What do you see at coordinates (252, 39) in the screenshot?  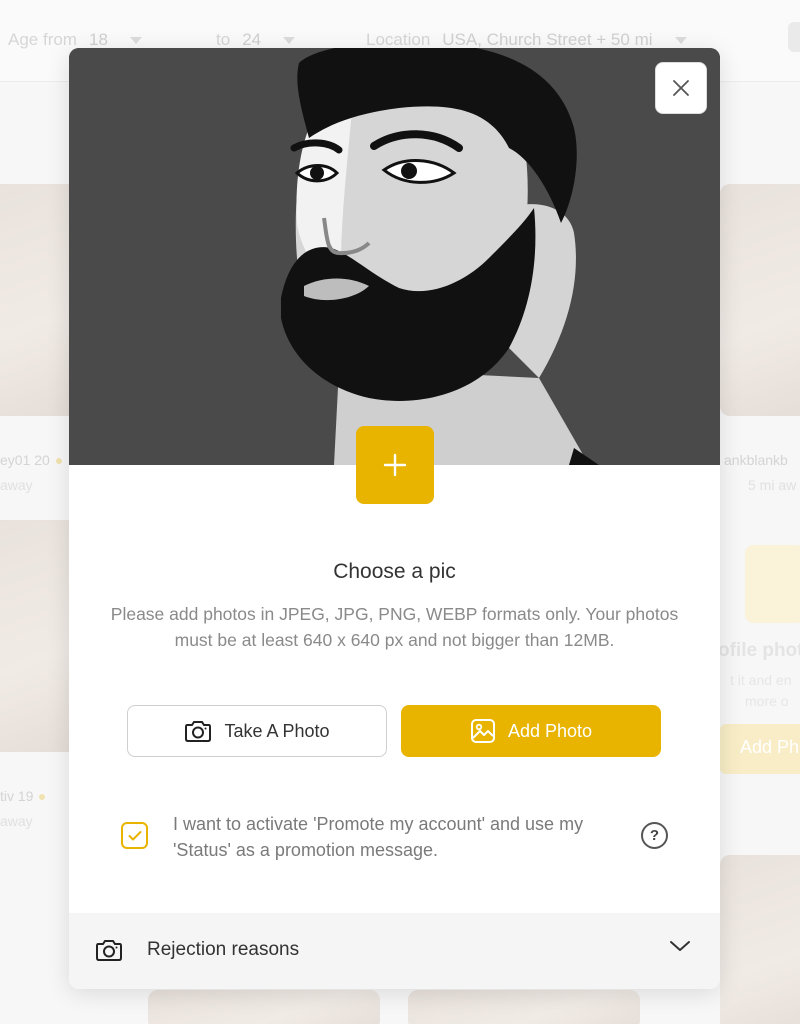 I see `age-to-value: 24` at bounding box center [252, 39].